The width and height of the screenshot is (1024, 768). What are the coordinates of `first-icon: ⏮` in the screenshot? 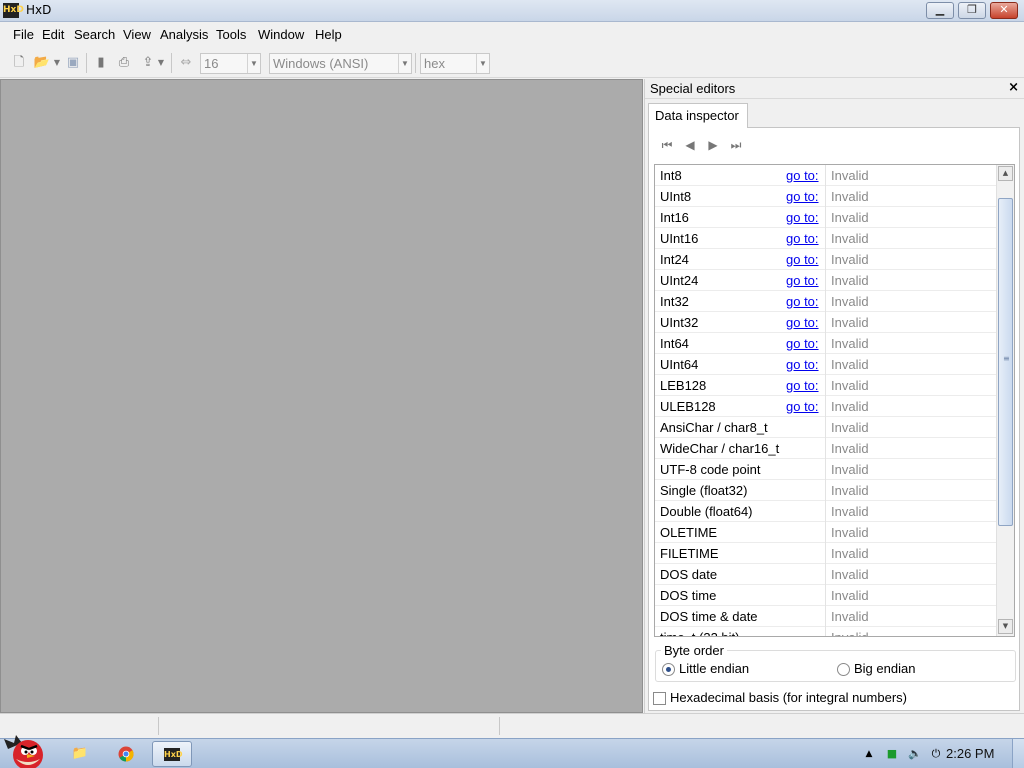 It's located at (667, 145).